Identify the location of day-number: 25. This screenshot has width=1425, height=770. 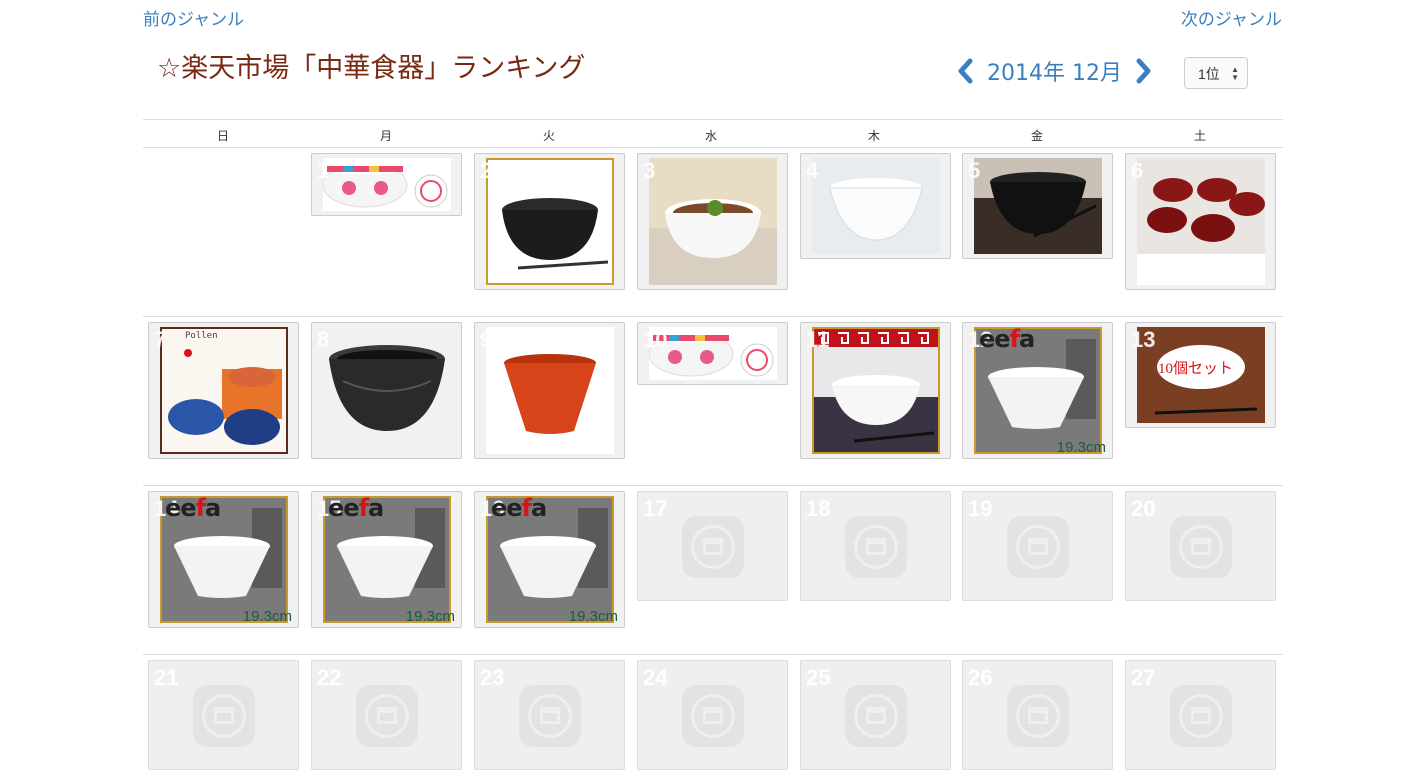
(818, 677).